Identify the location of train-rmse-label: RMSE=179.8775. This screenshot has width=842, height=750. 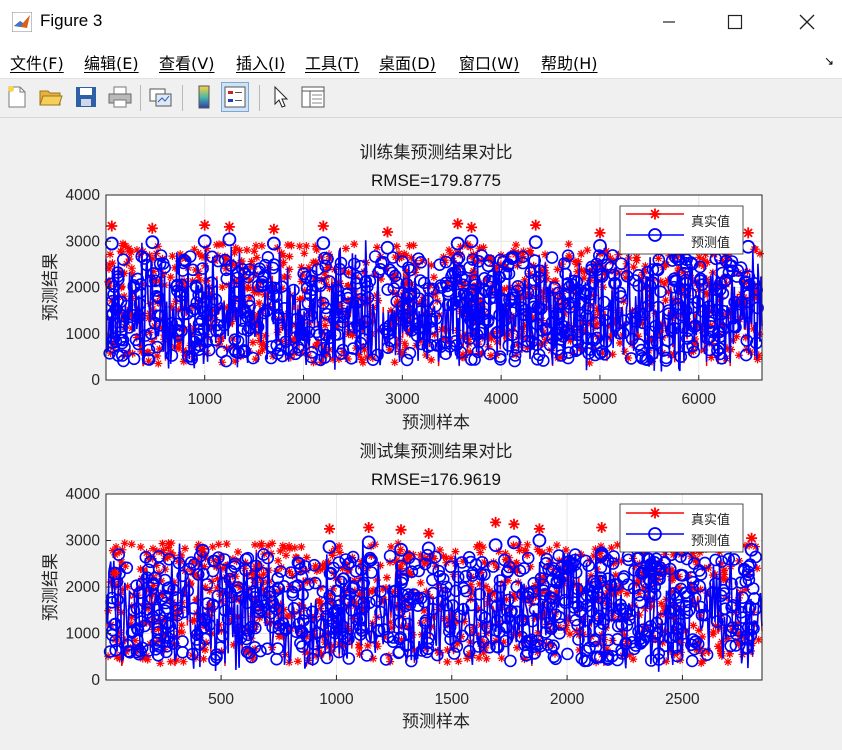
(436, 180).